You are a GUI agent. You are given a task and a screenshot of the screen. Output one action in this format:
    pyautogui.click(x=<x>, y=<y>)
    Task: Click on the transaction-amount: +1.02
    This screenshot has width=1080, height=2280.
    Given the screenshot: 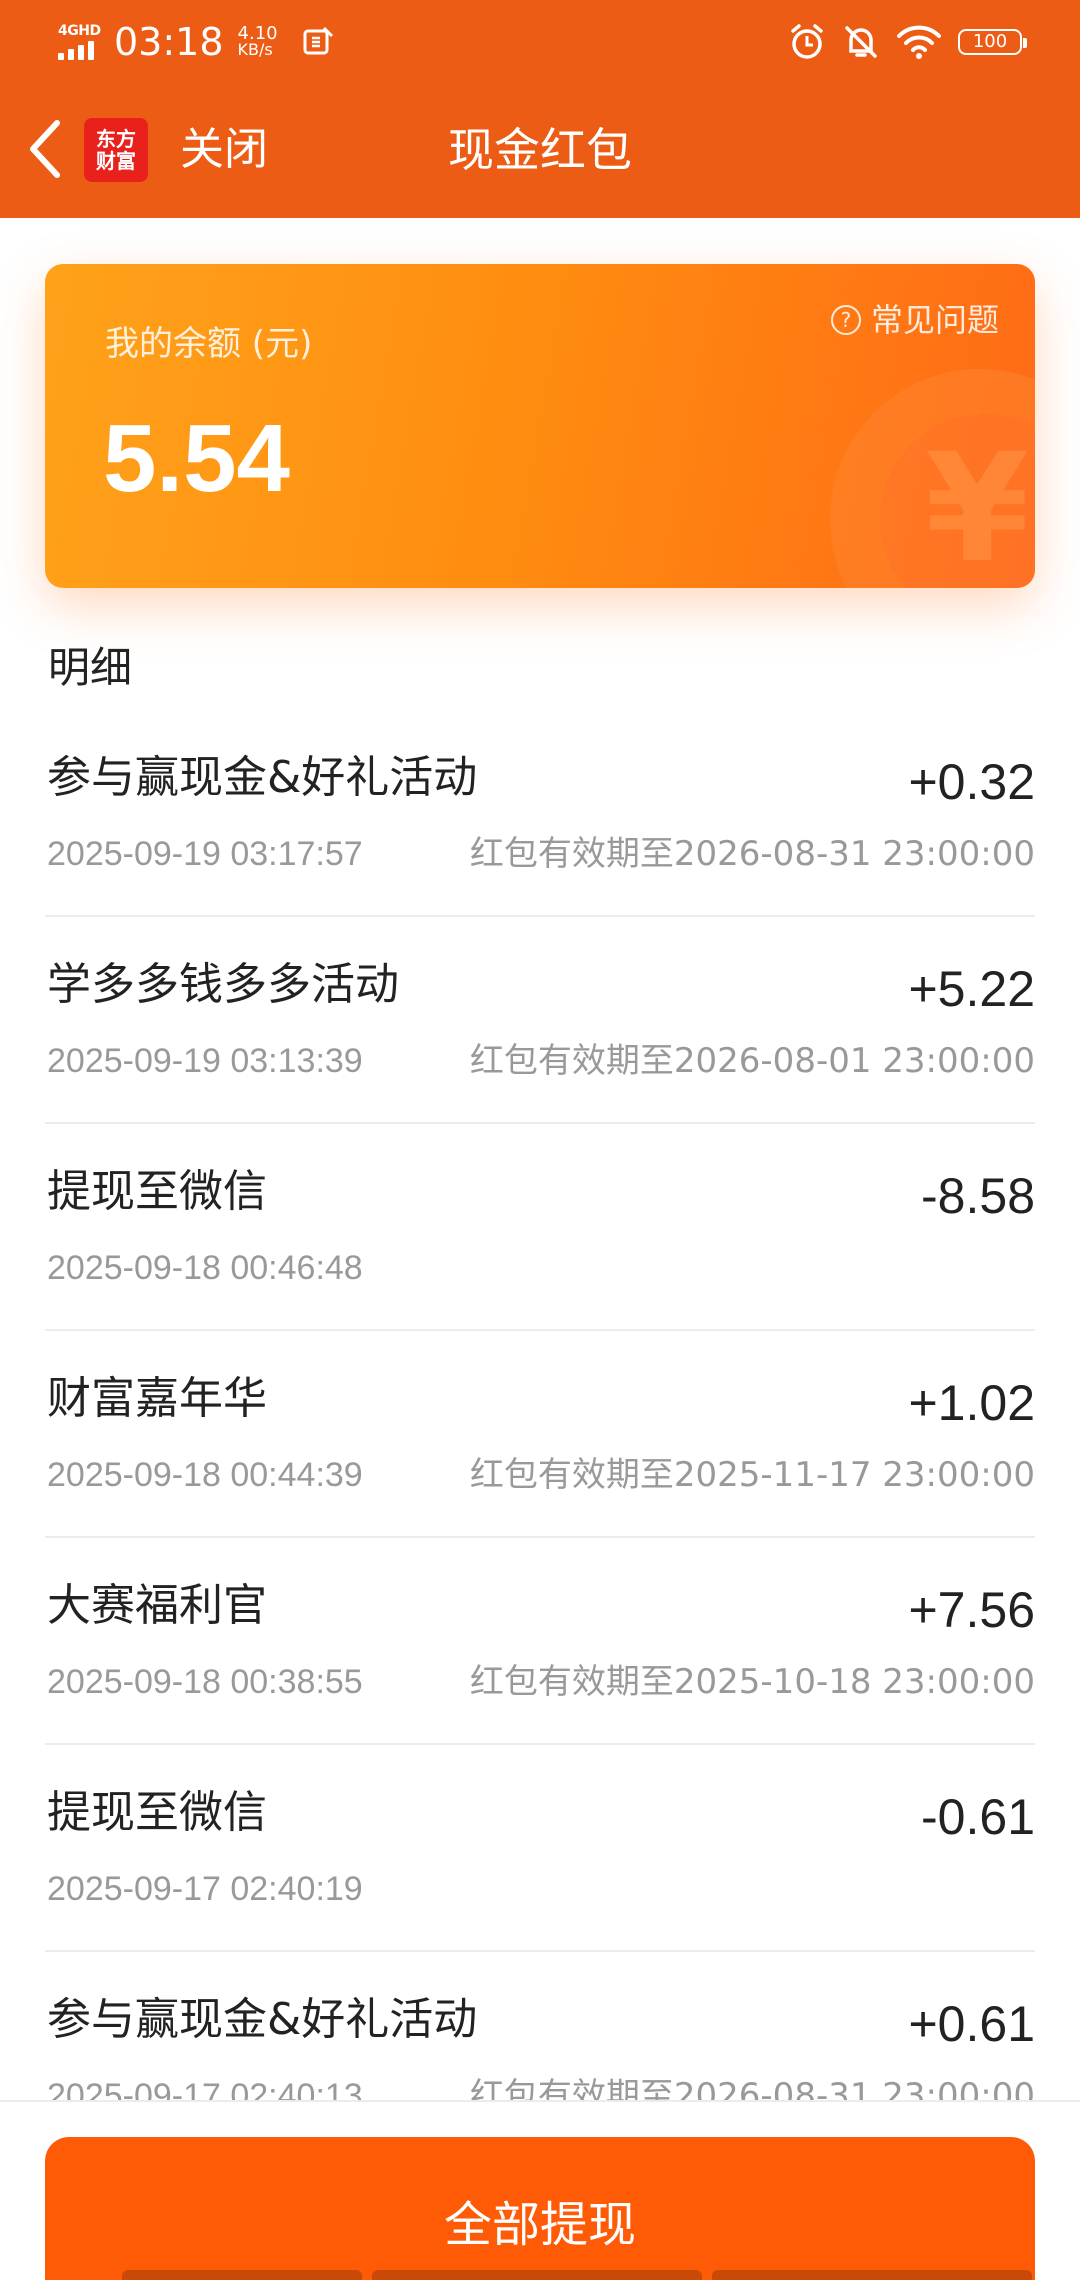 What is the action you would take?
    pyautogui.click(x=971, y=1403)
    